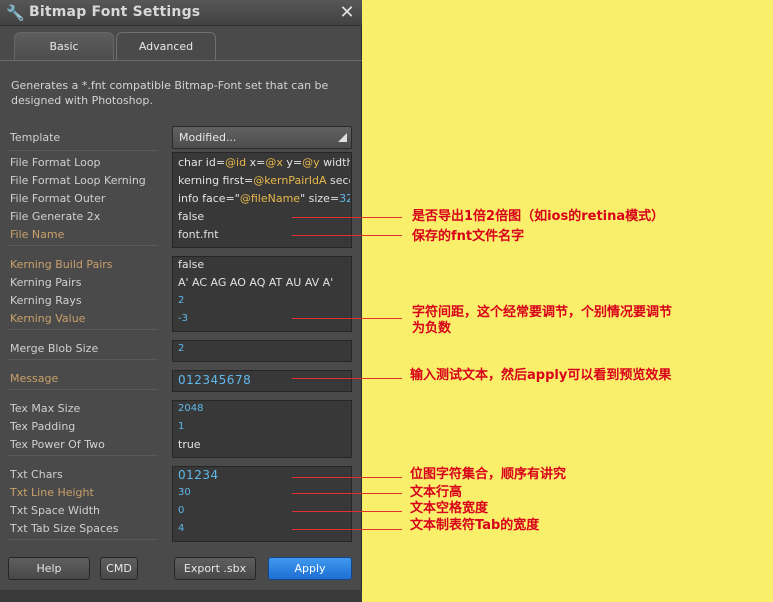 This screenshot has width=773, height=602. Describe the element at coordinates (311, 162) in the screenshot. I see `loop-placeholder: @y` at that location.